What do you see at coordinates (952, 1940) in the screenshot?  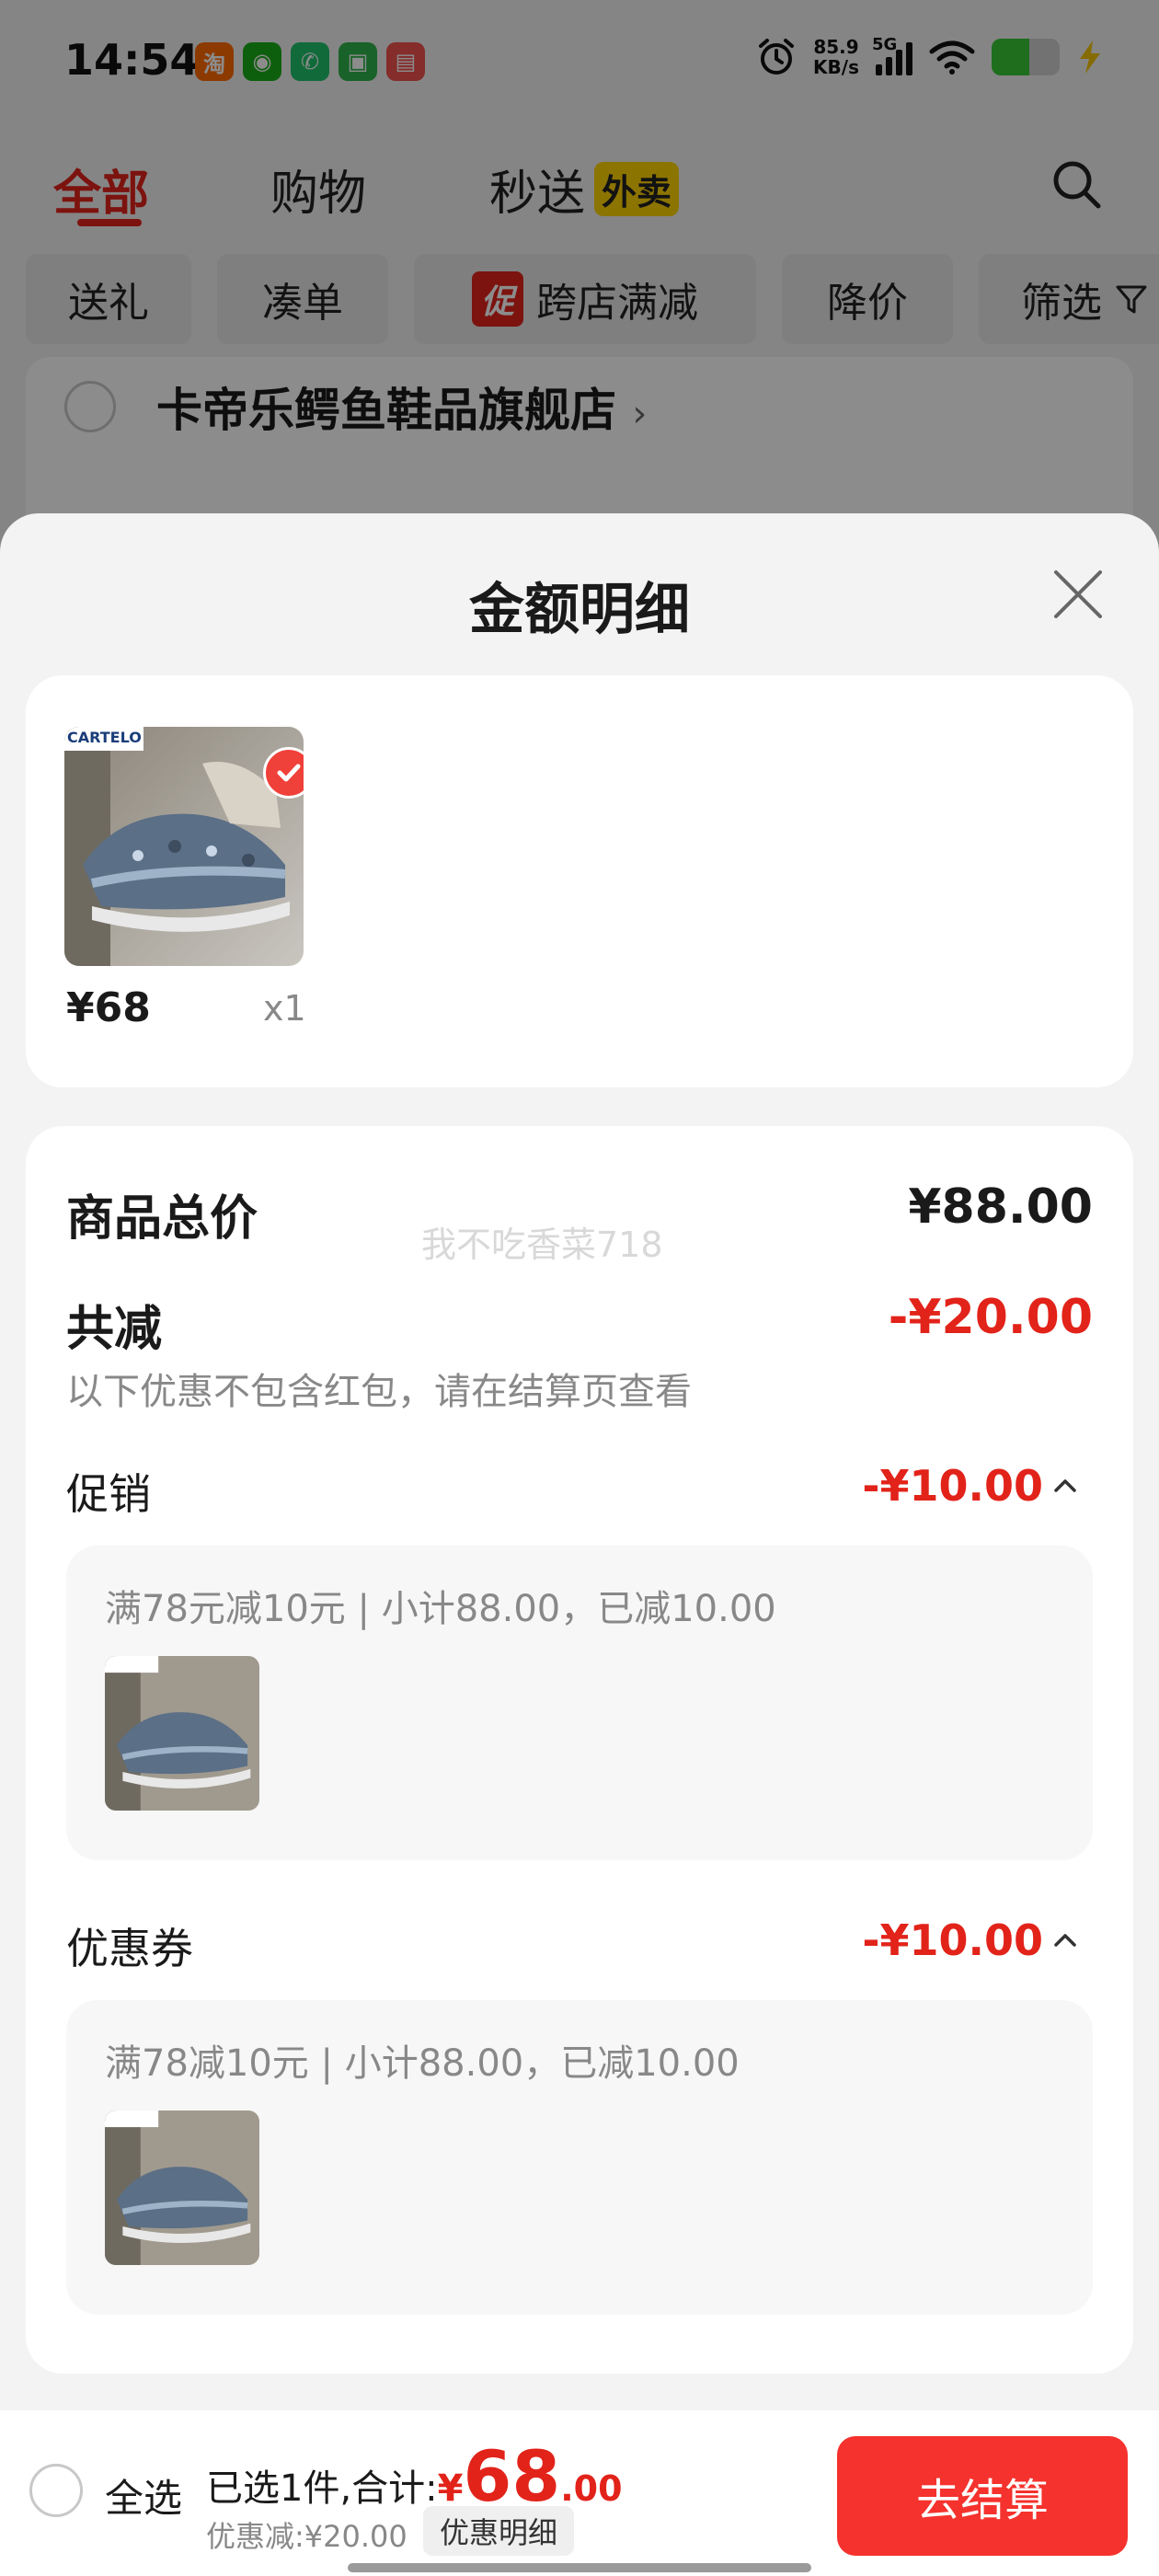 I see `coupon-value: -¥10.00` at bounding box center [952, 1940].